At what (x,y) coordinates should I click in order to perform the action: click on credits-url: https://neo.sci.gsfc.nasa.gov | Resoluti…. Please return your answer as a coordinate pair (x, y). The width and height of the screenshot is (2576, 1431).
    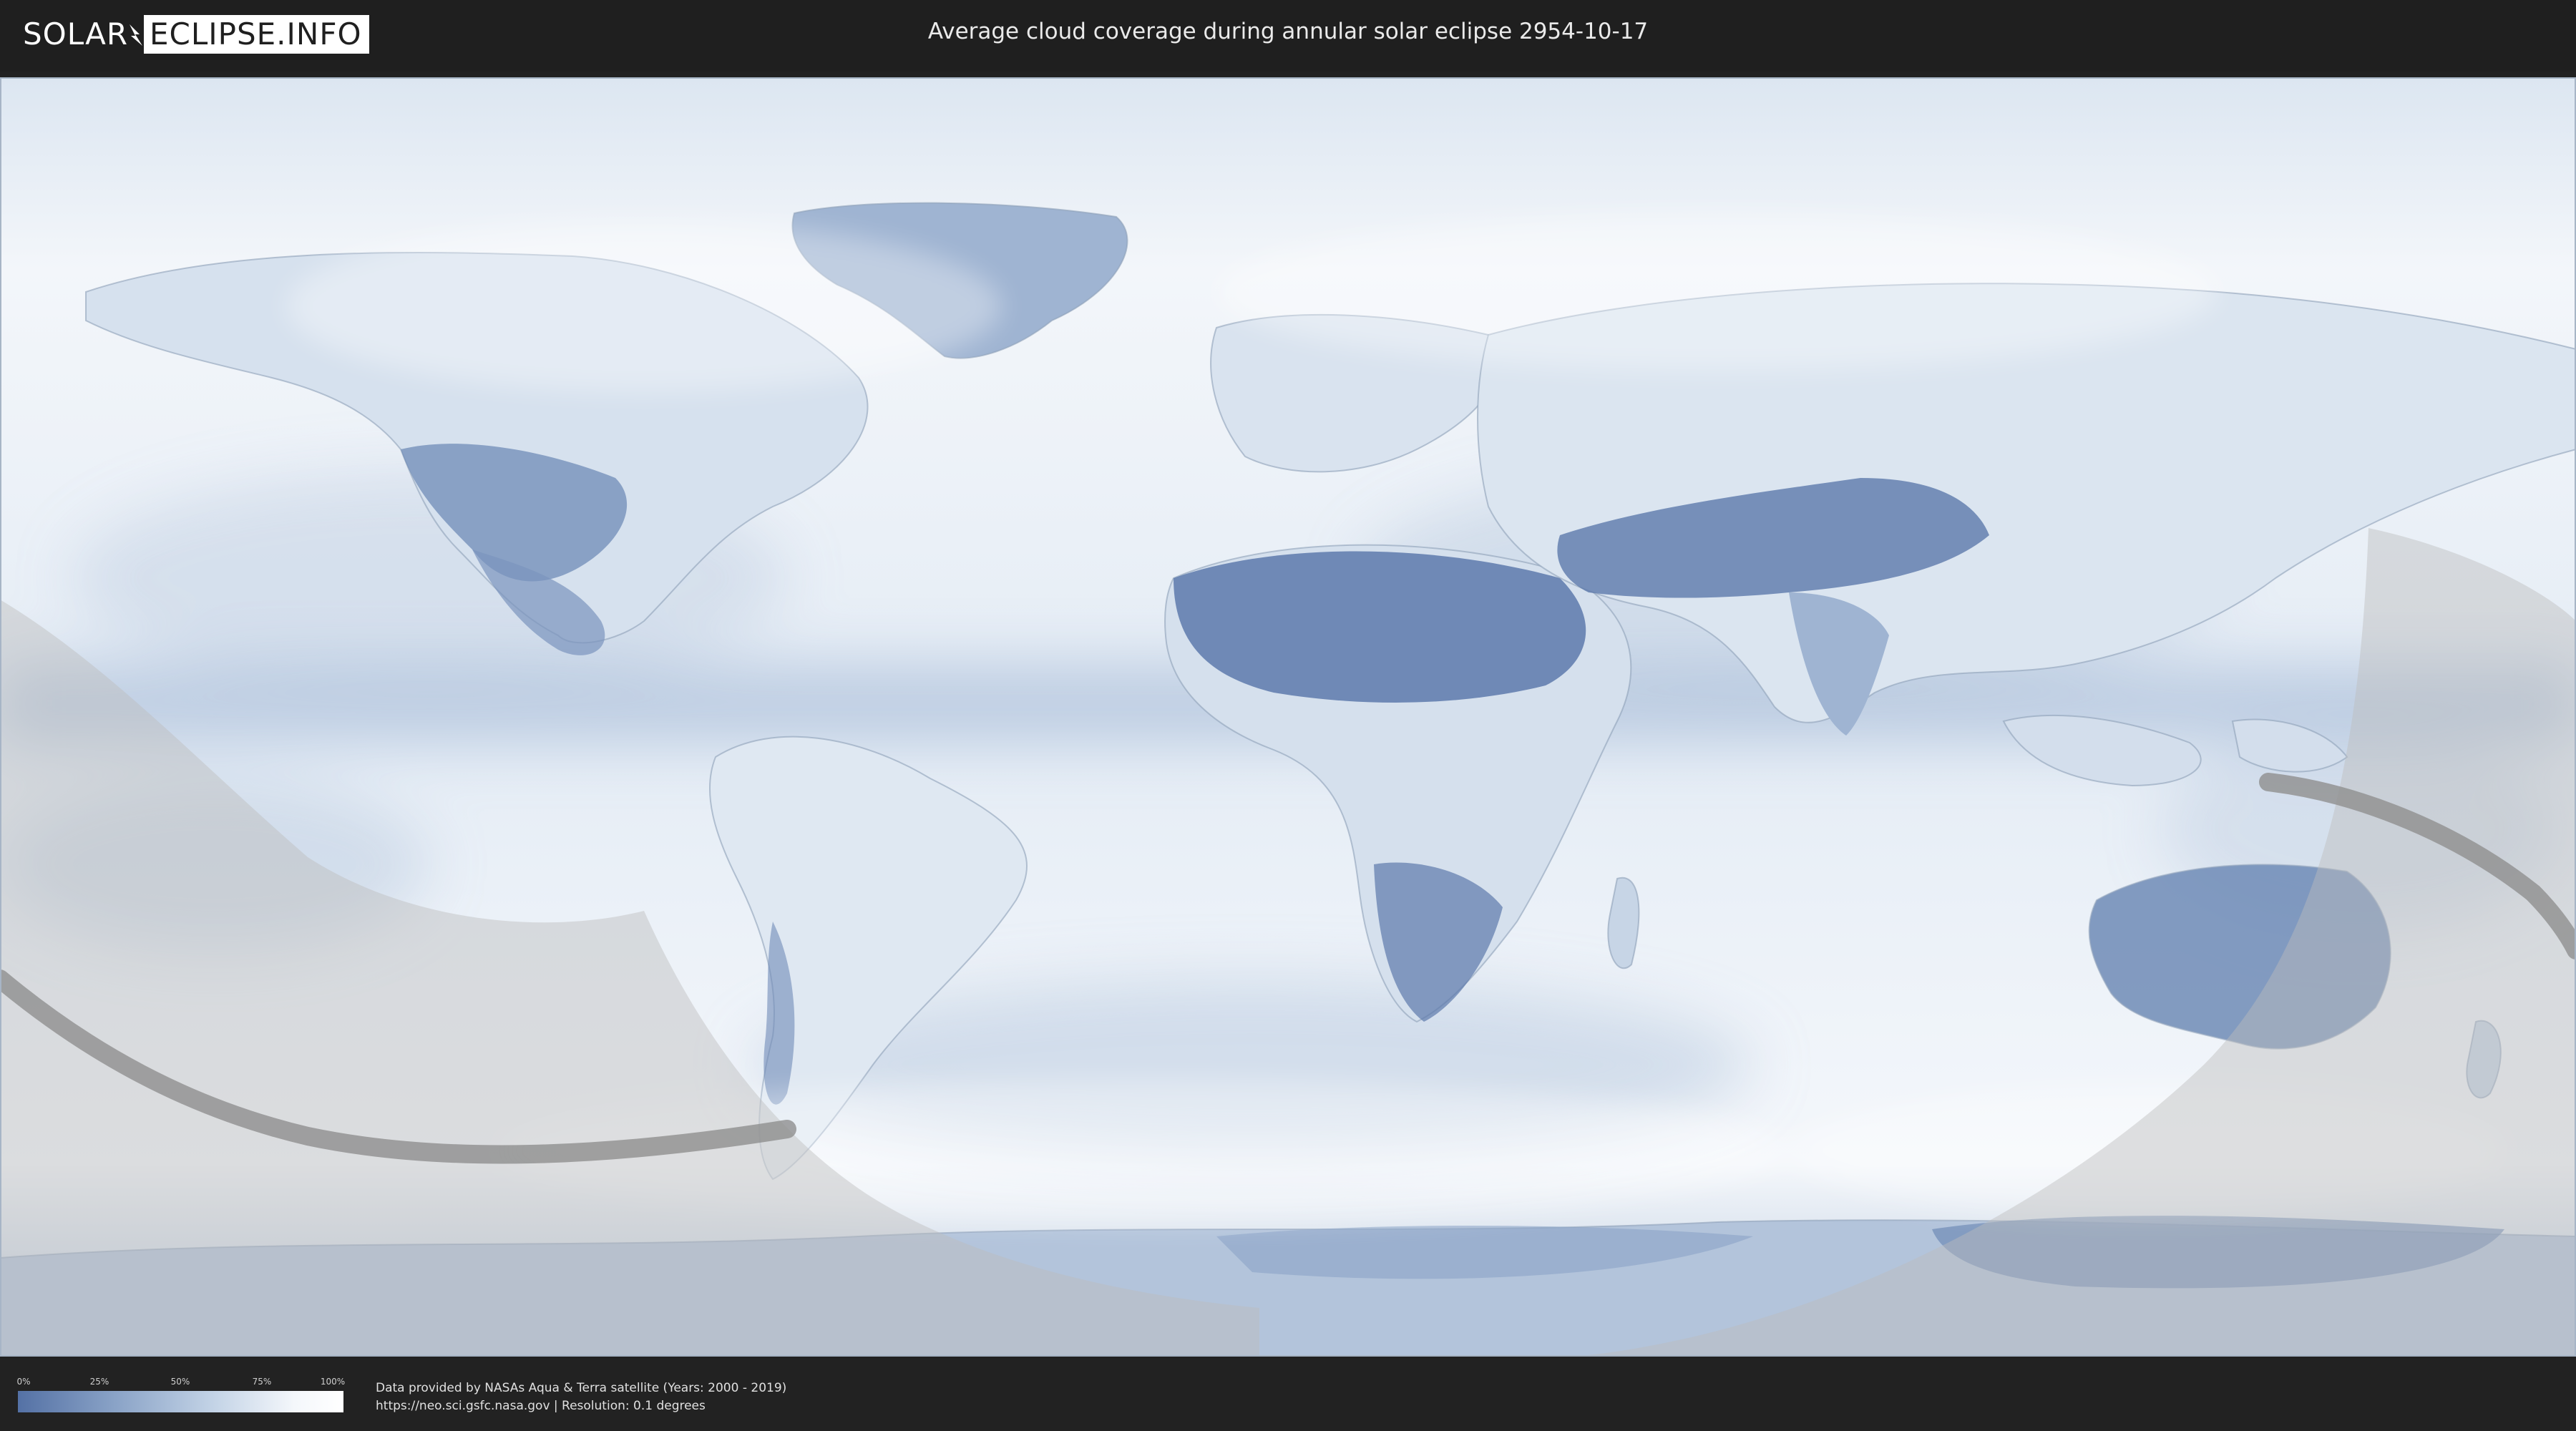
    Looking at the image, I should click on (541, 1406).